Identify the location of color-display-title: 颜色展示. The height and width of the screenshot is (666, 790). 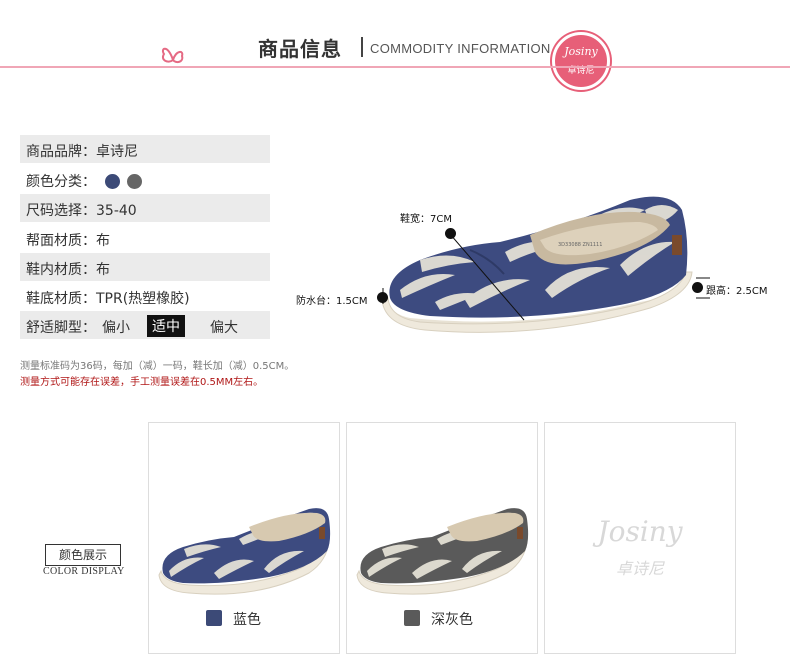
(83, 555).